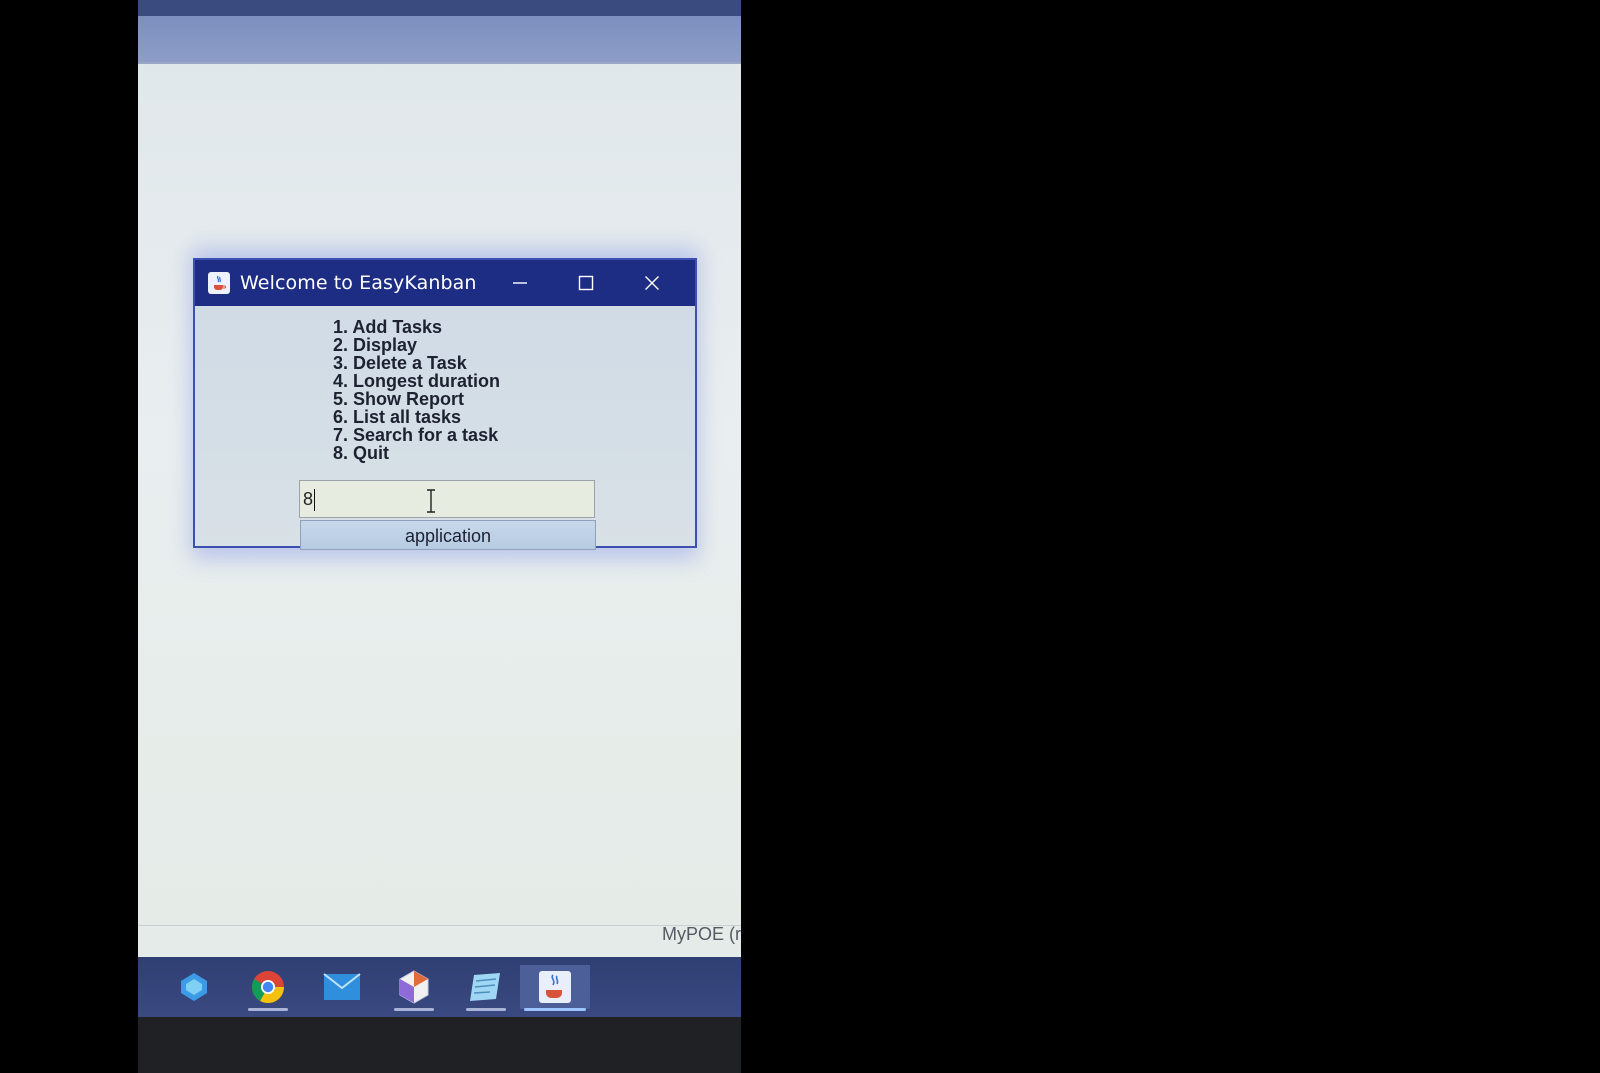  I want to click on menu-option: 5. Show Report, so click(399, 399).